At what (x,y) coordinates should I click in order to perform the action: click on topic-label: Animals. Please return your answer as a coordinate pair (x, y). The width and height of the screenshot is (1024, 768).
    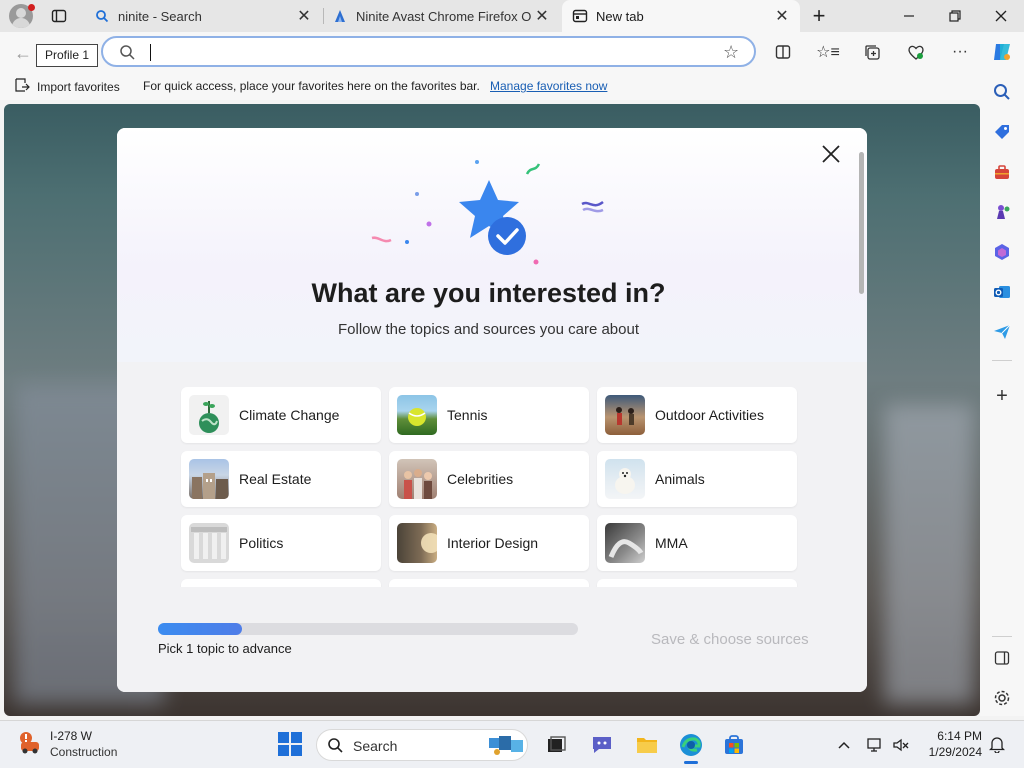
    Looking at the image, I should click on (680, 479).